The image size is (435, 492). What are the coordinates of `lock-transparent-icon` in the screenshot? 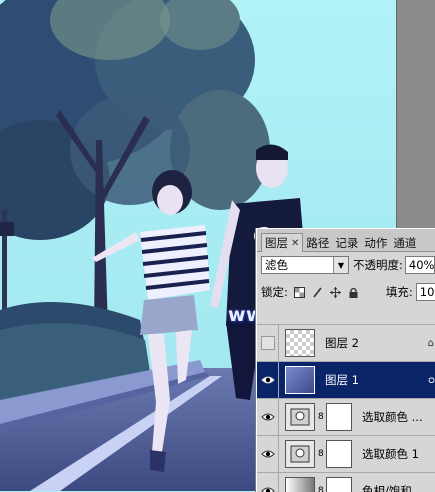 It's located at (299, 292).